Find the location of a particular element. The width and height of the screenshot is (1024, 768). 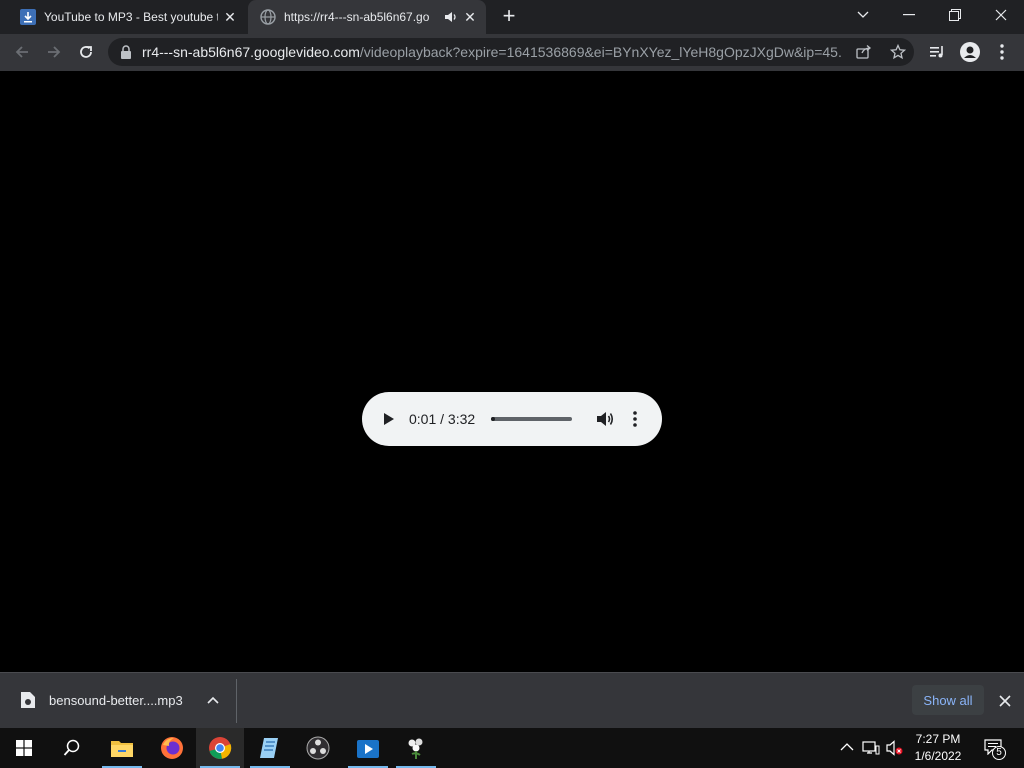

taskbar-chrome is located at coordinates (220, 748).